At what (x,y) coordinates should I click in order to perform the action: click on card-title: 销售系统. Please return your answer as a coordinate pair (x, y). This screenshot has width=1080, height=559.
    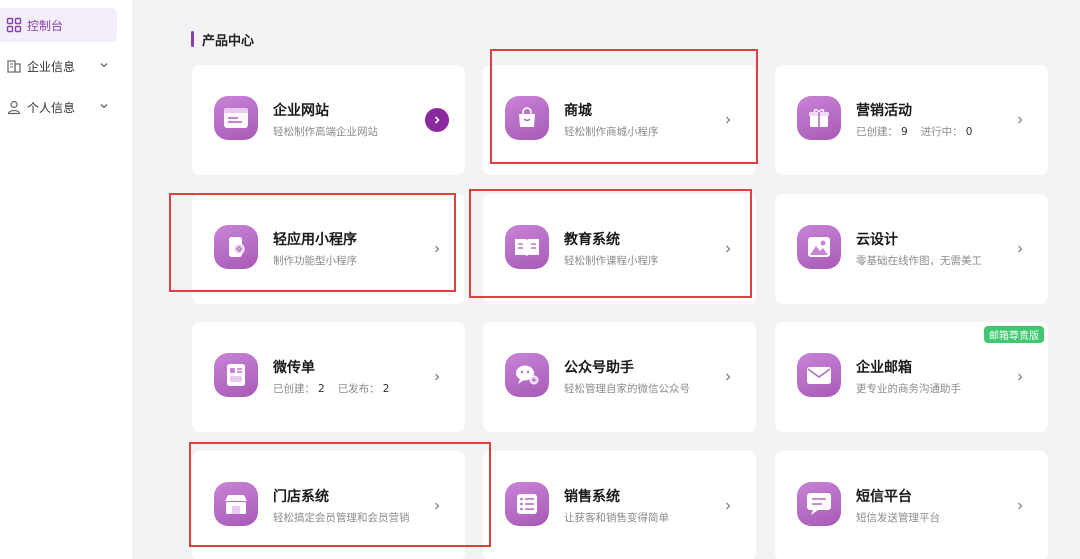
    Looking at the image, I should click on (592, 497).